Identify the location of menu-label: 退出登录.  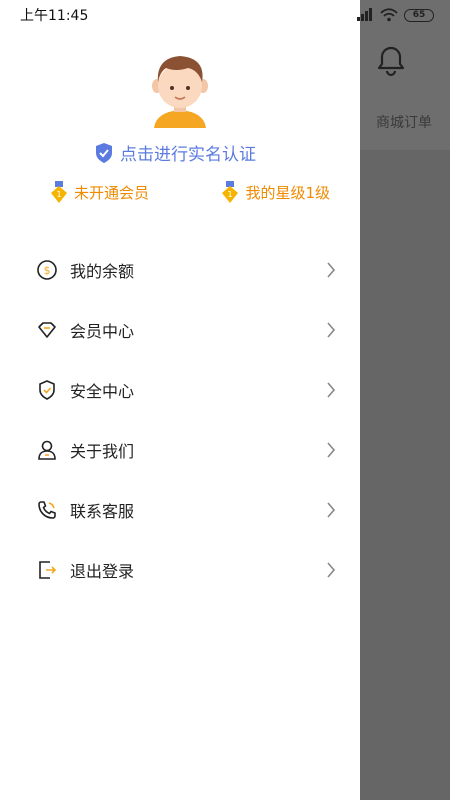
(102, 571).